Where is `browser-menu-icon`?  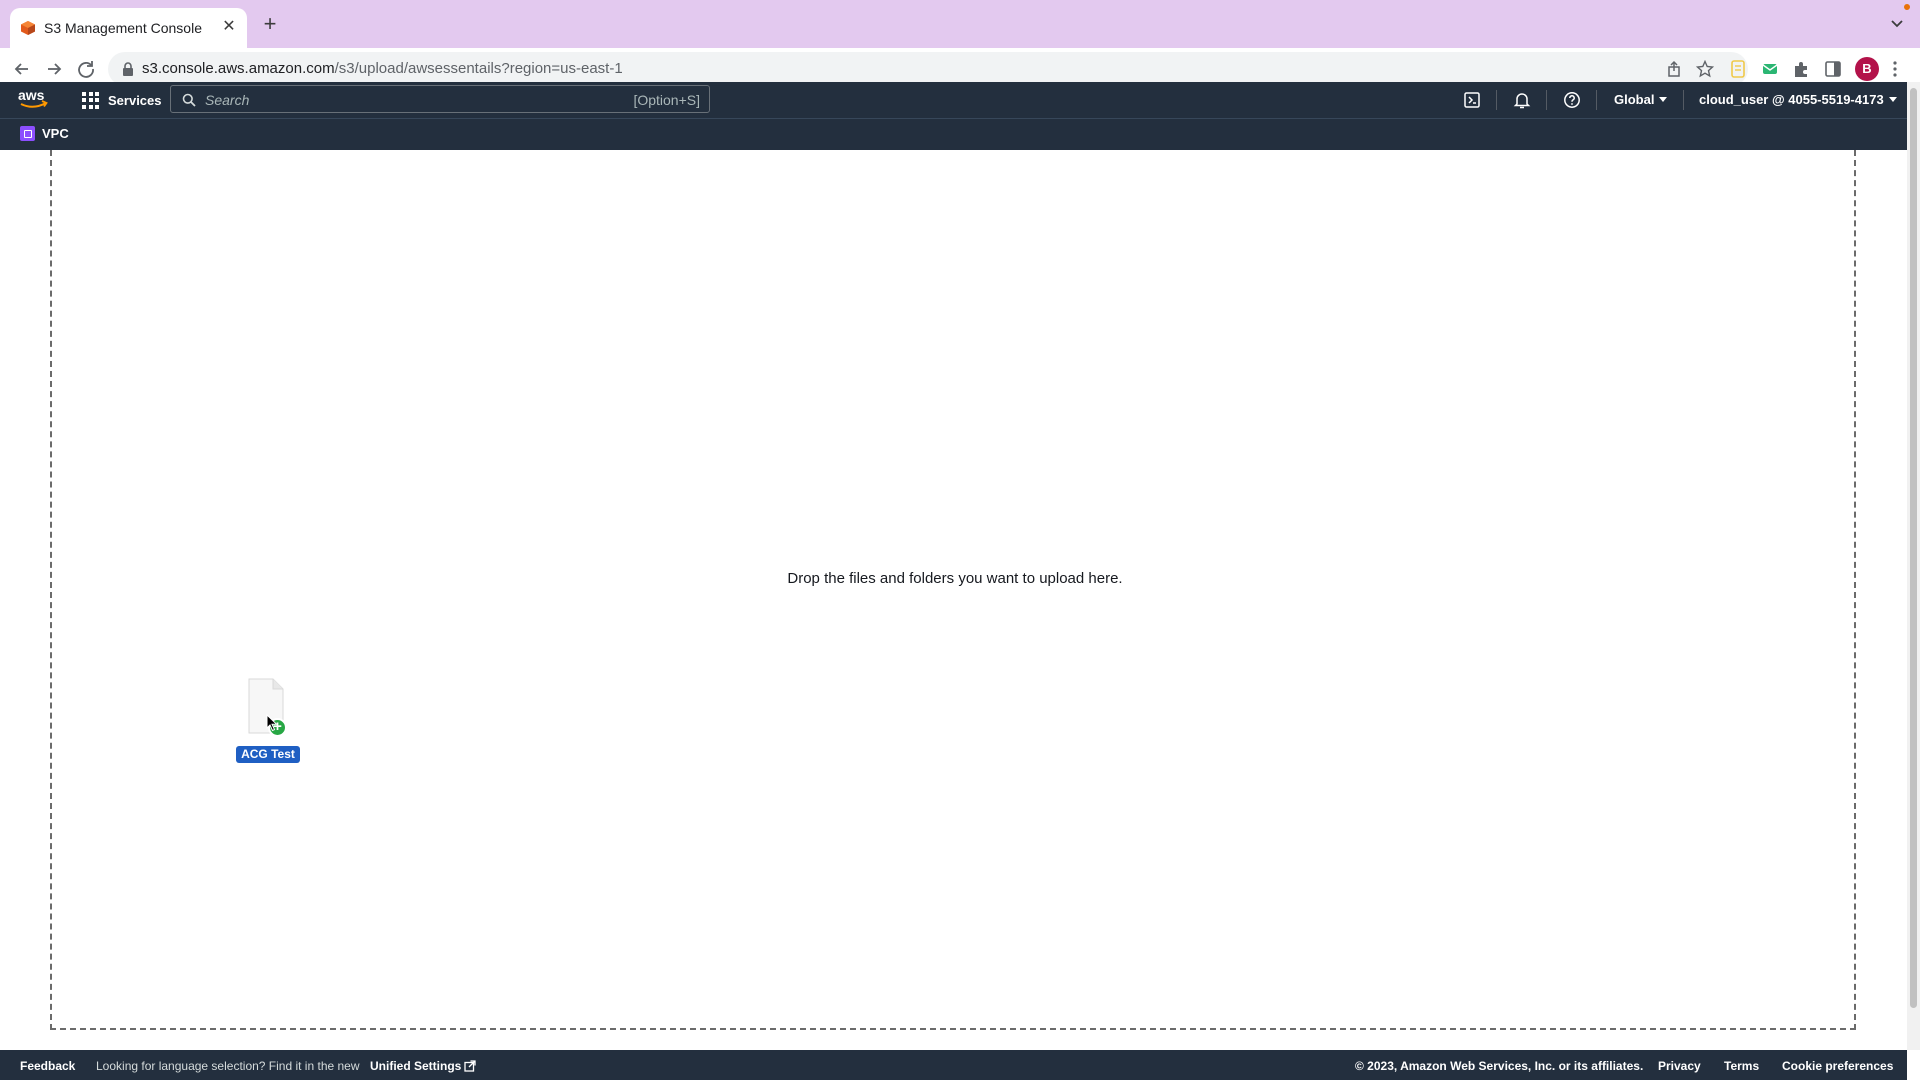
browser-menu-icon is located at coordinates (1895, 69).